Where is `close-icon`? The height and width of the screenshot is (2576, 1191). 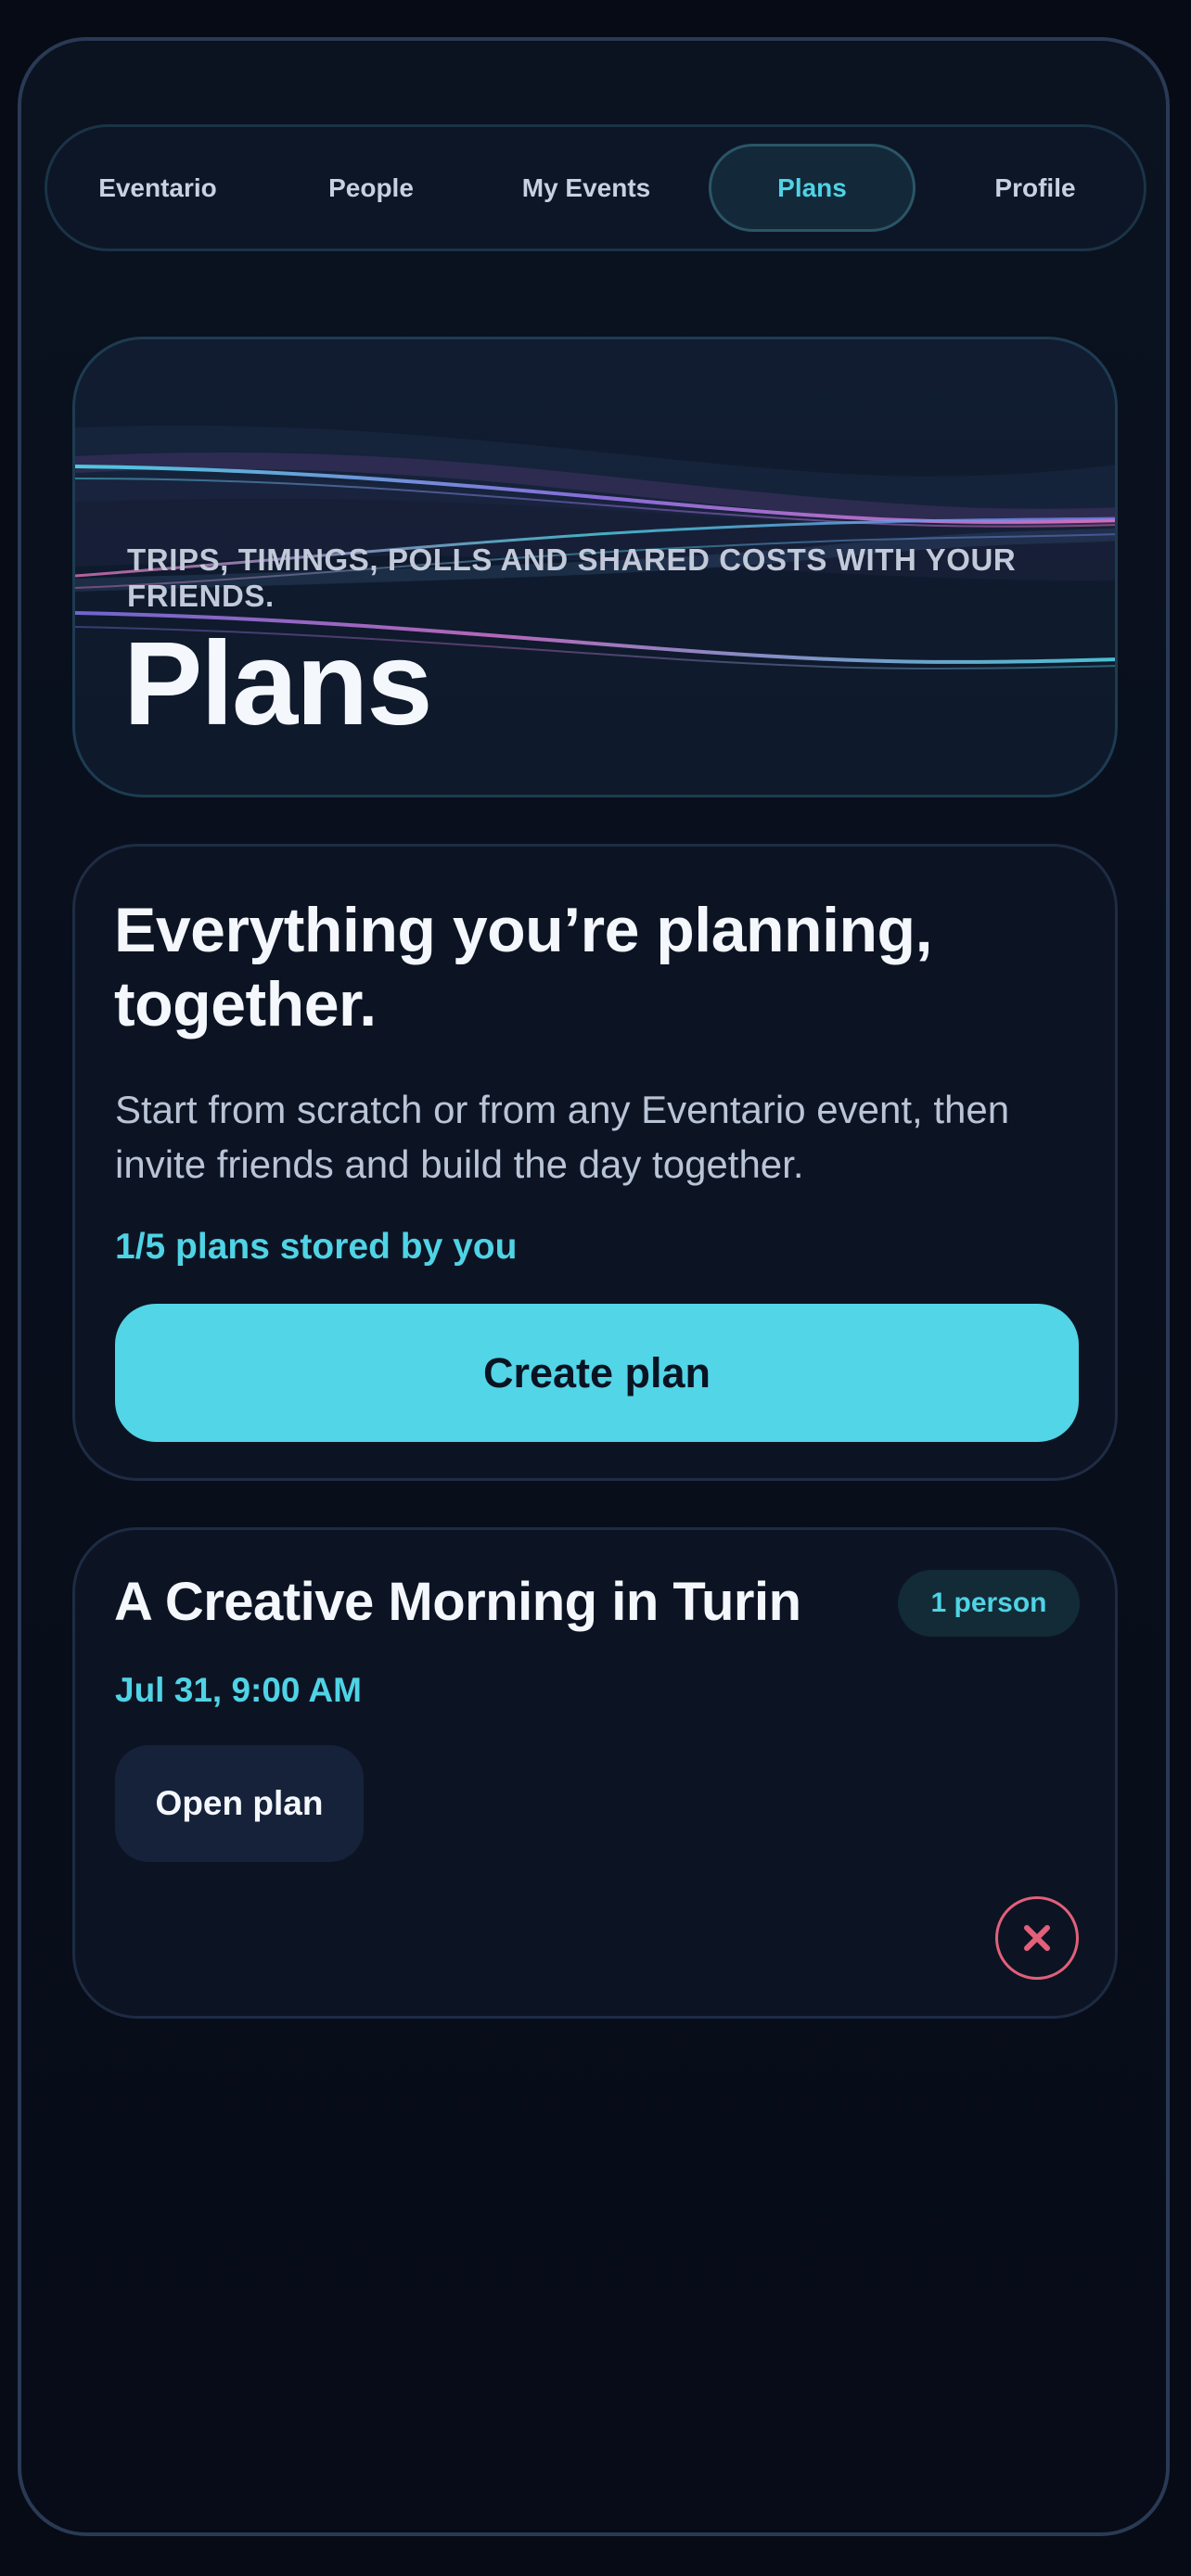
close-icon is located at coordinates (1037, 1938).